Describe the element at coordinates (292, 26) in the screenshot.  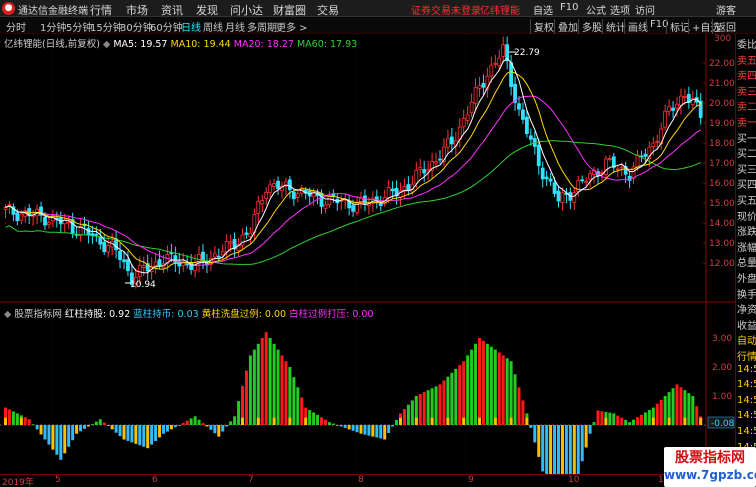
I see `period-more: 更多 >` at that location.